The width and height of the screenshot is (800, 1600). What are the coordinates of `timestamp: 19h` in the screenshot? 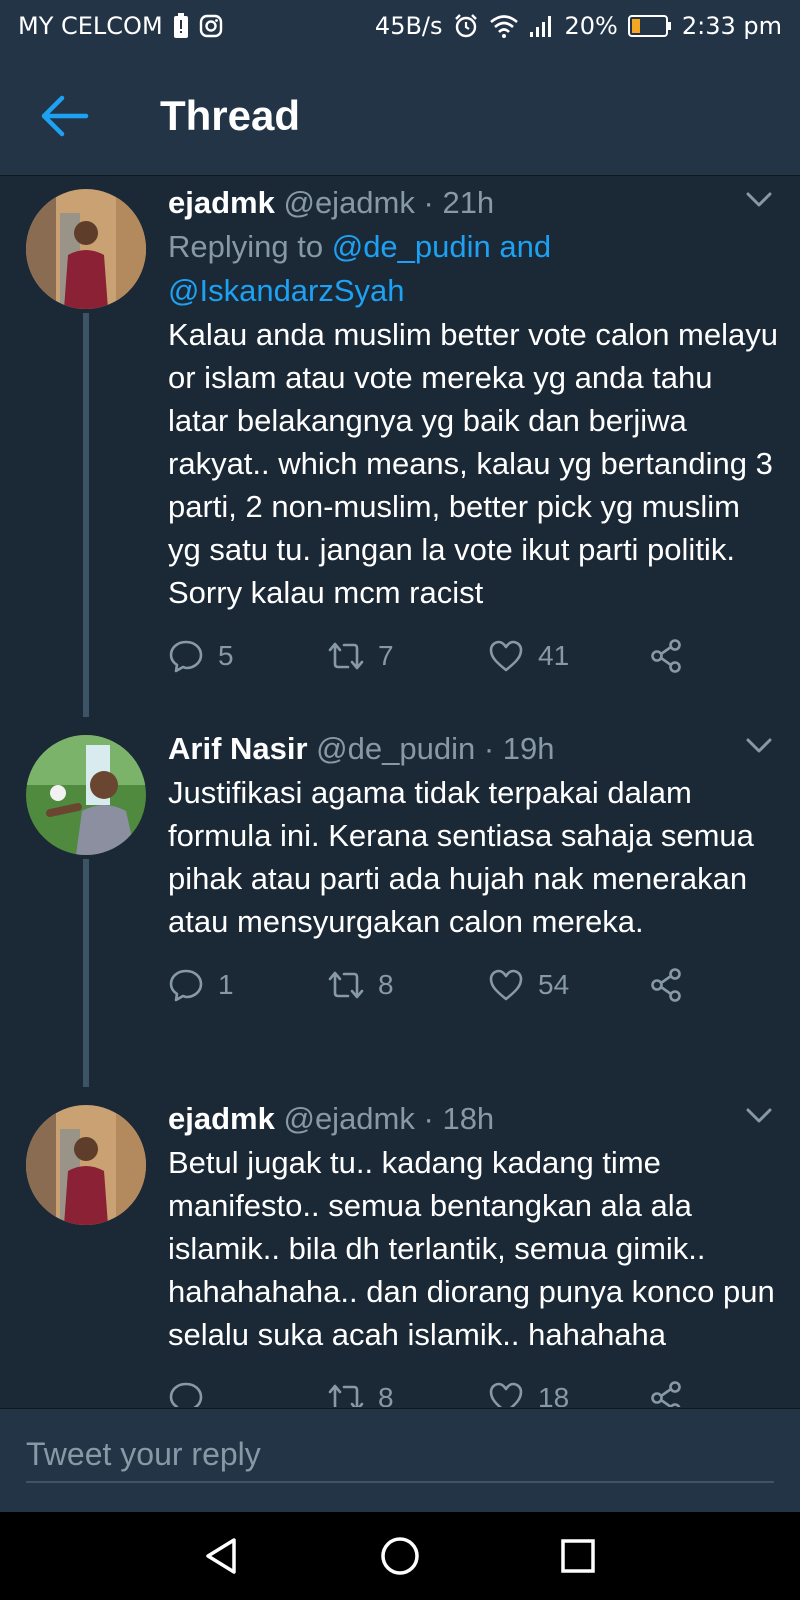 It's located at (529, 748).